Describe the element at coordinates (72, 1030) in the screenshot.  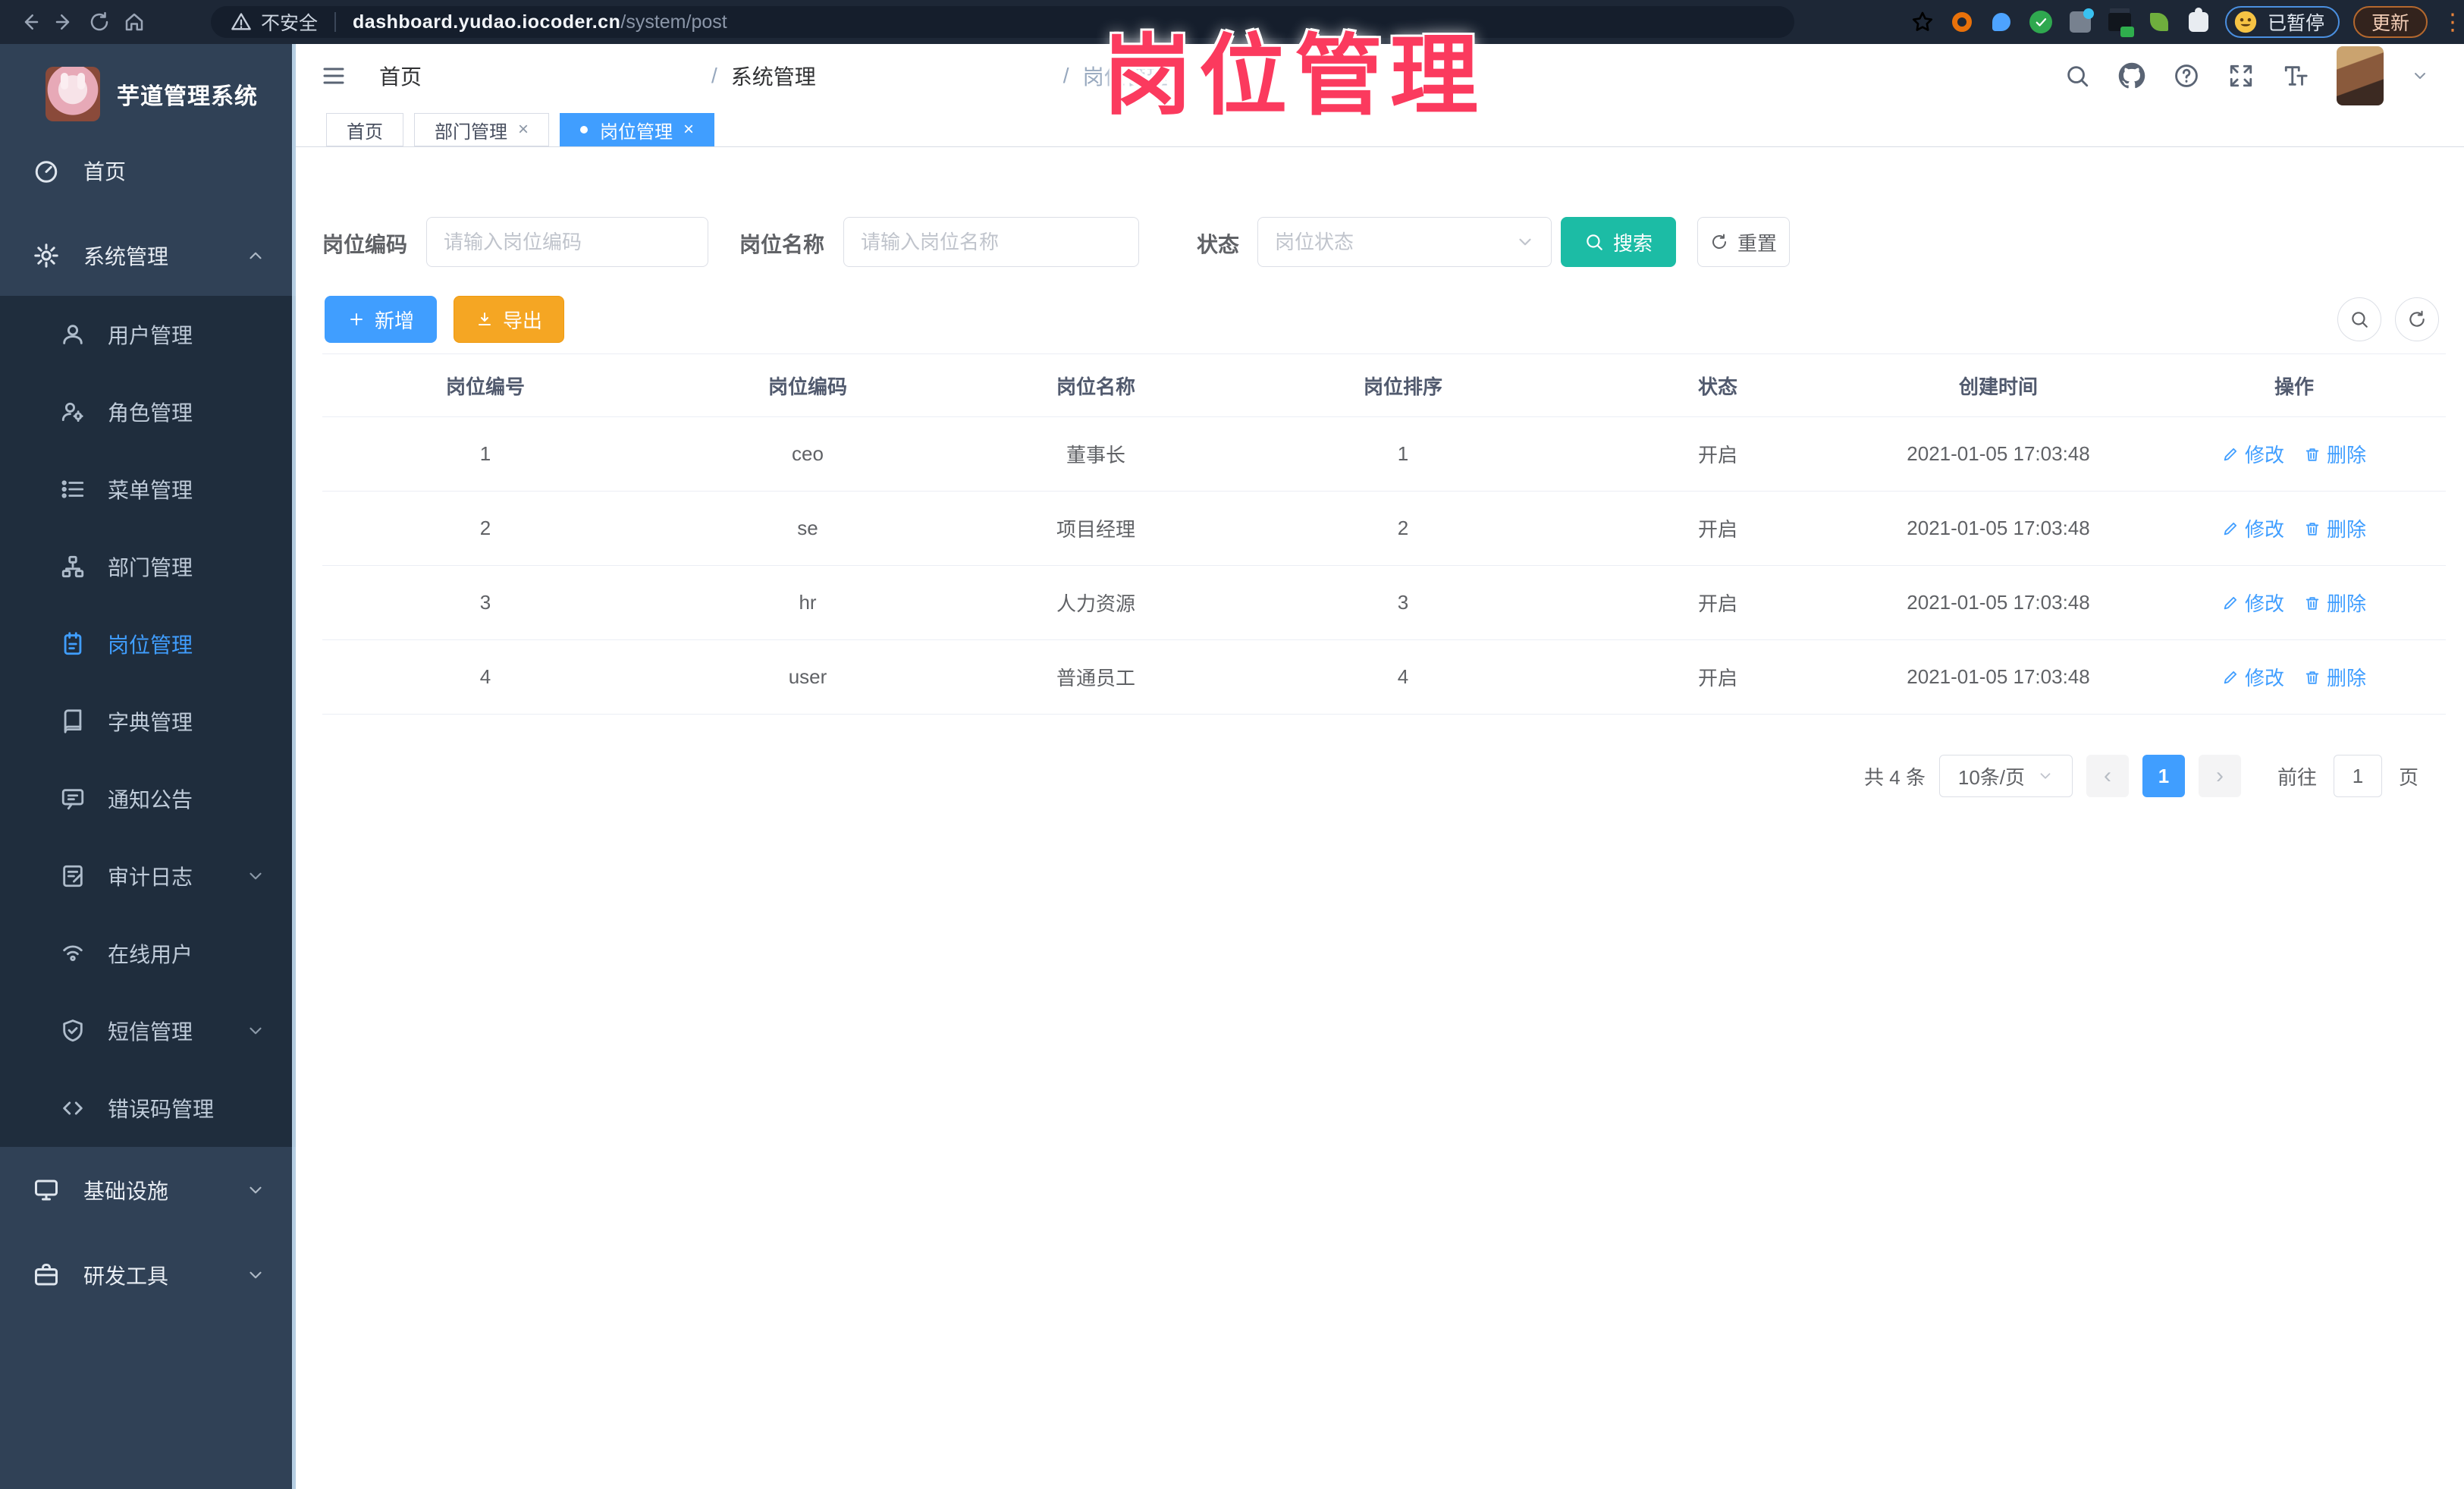
I see `sms-shield-icon` at that location.